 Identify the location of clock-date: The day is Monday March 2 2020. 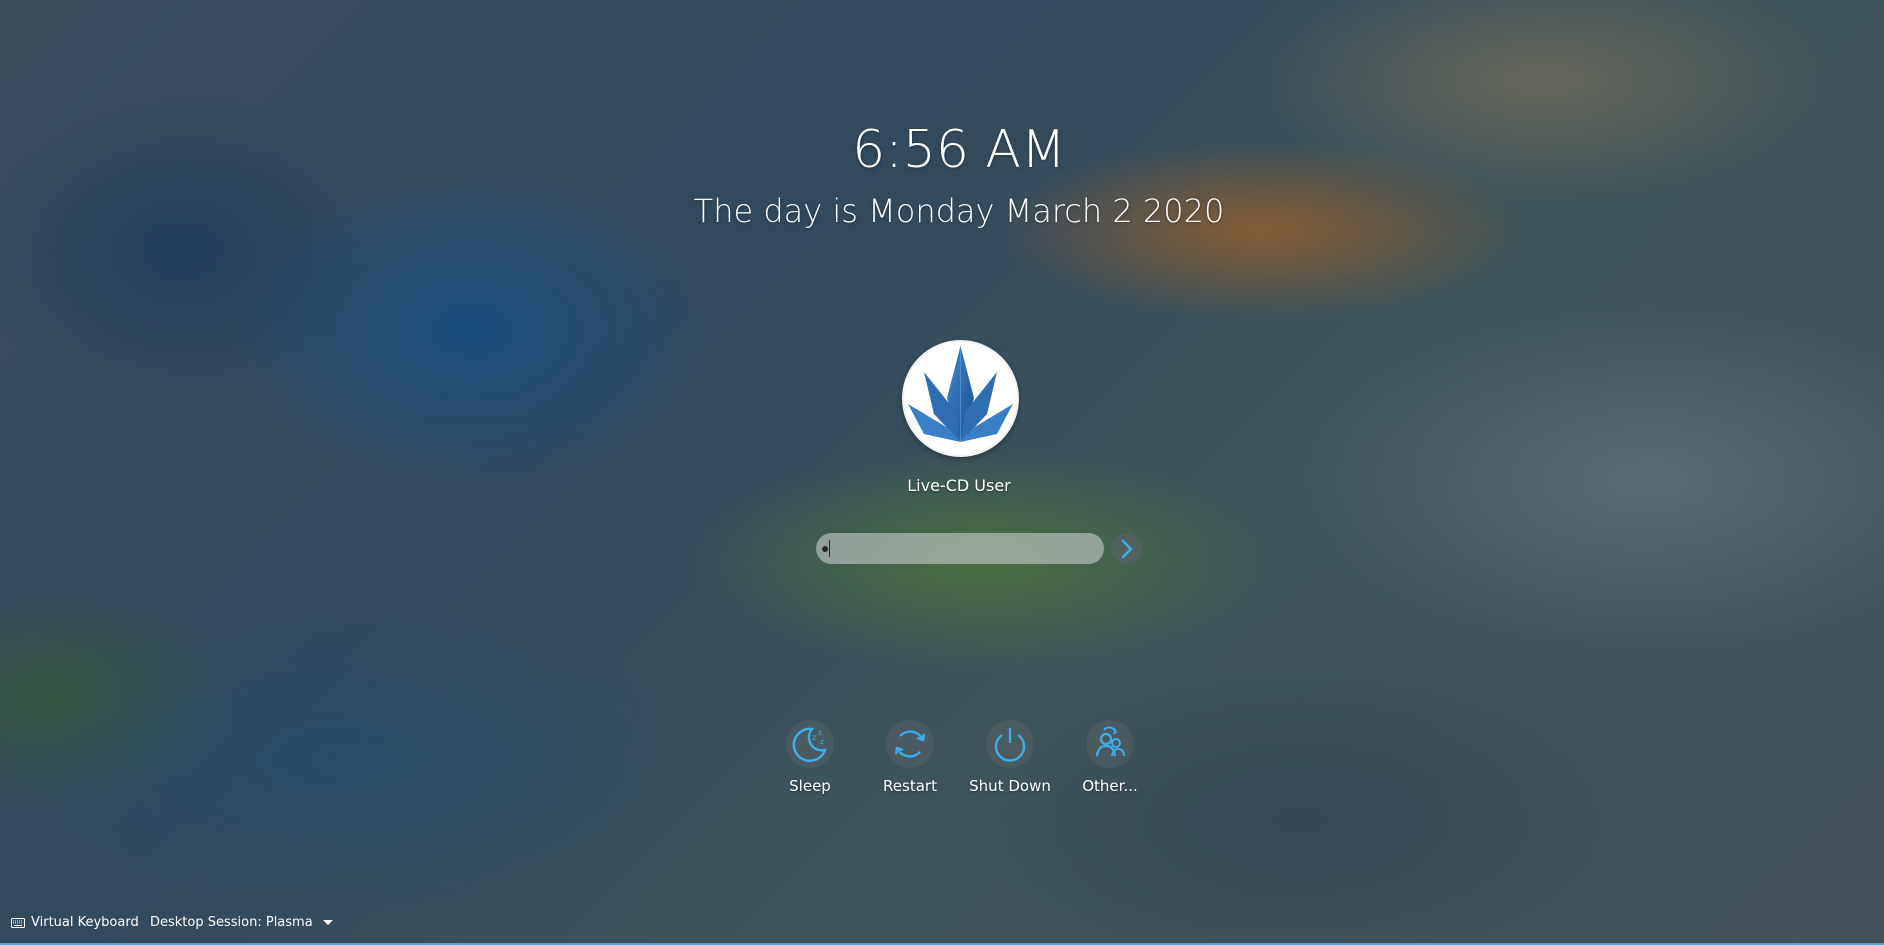
(959, 211).